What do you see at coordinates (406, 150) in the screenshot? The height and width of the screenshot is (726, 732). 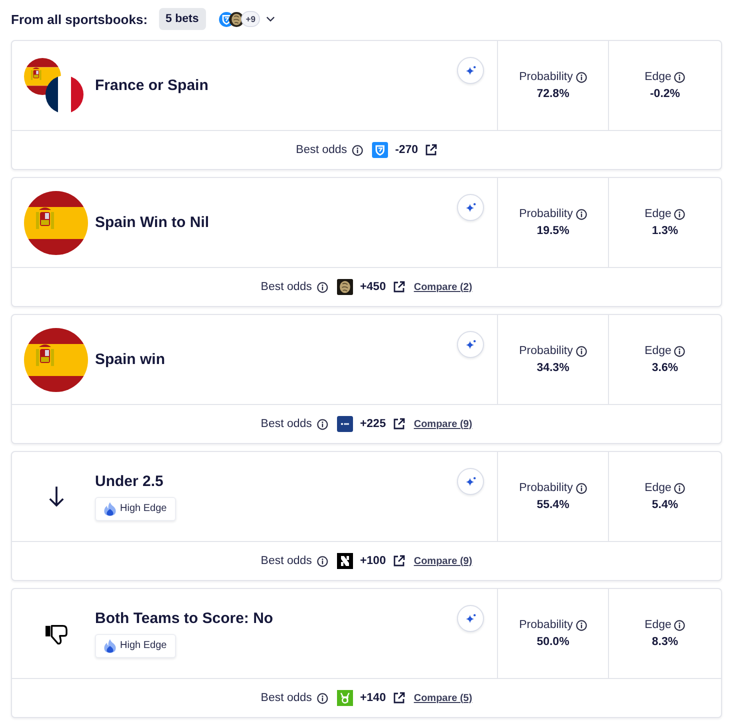 I see `odds-value: -270` at bounding box center [406, 150].